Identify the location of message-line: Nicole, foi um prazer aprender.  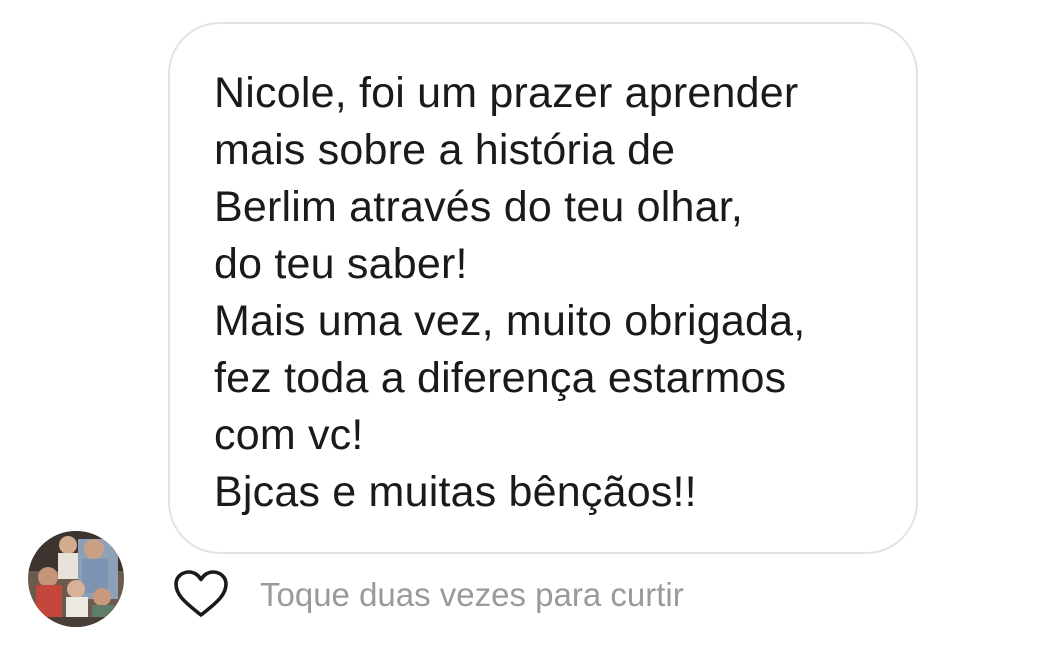
(506, 93).